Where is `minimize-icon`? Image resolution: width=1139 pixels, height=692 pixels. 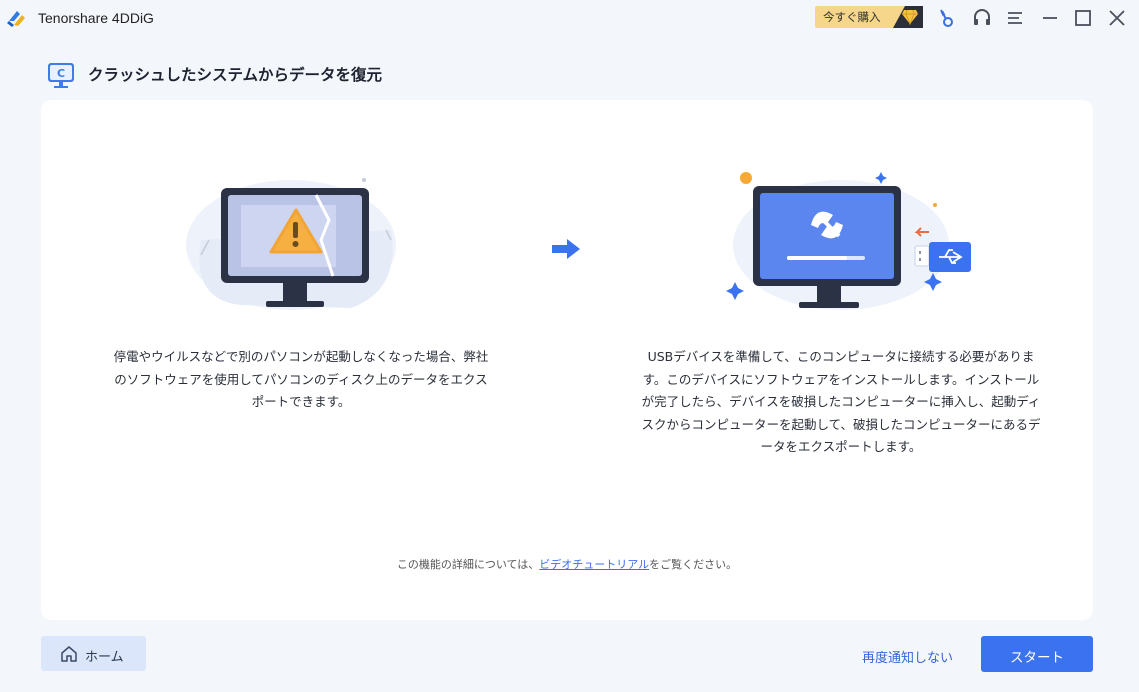 minimize-icon is located at coordinates (1050, 18).